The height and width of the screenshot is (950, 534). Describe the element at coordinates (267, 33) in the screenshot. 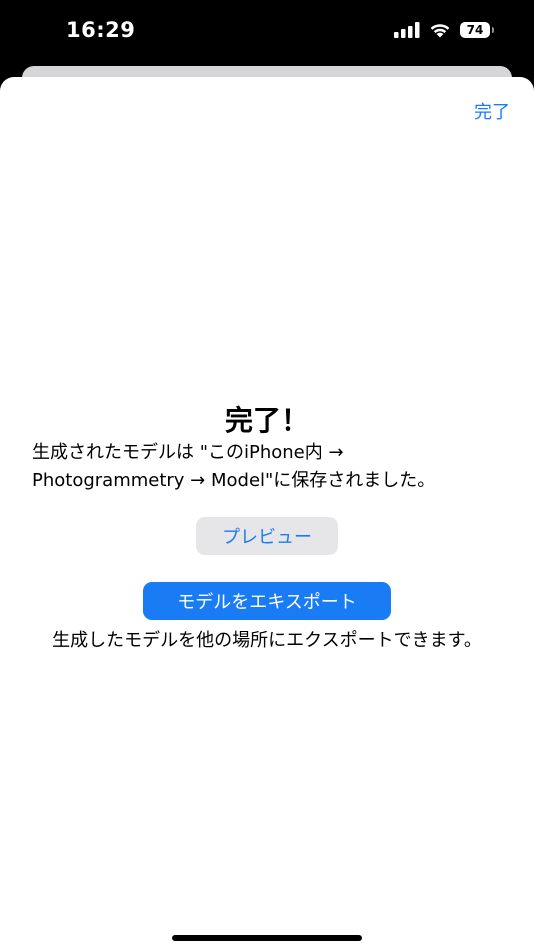

I see `status-bar: 16:29 74` at that location.